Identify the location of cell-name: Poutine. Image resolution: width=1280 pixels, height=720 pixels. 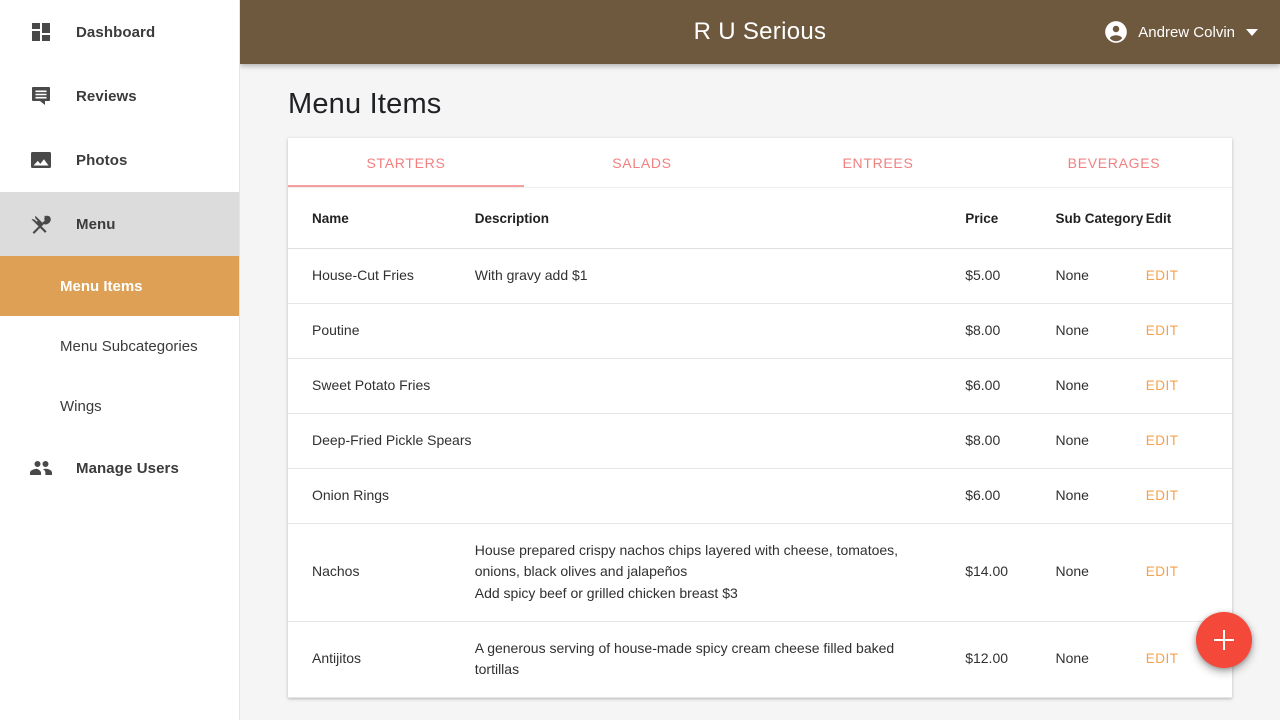
(381, 331).